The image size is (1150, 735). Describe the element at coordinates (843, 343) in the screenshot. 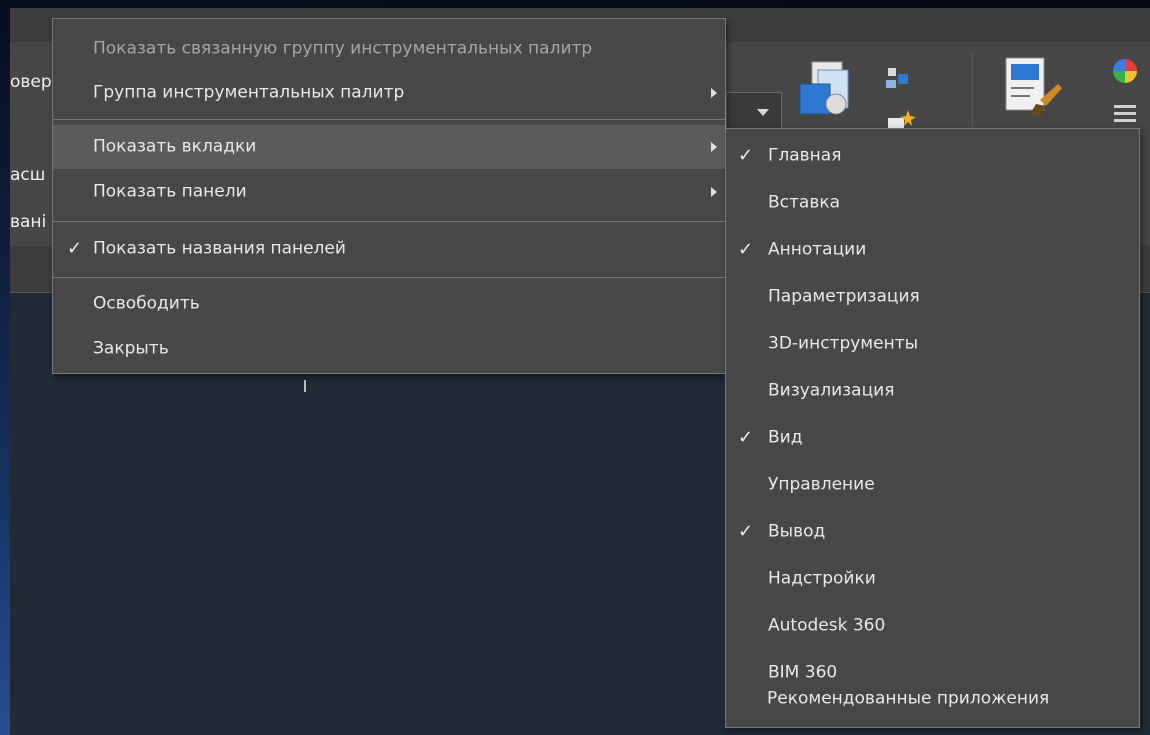

I see `tab-toggle-label: 3D-инструменты` at that location.